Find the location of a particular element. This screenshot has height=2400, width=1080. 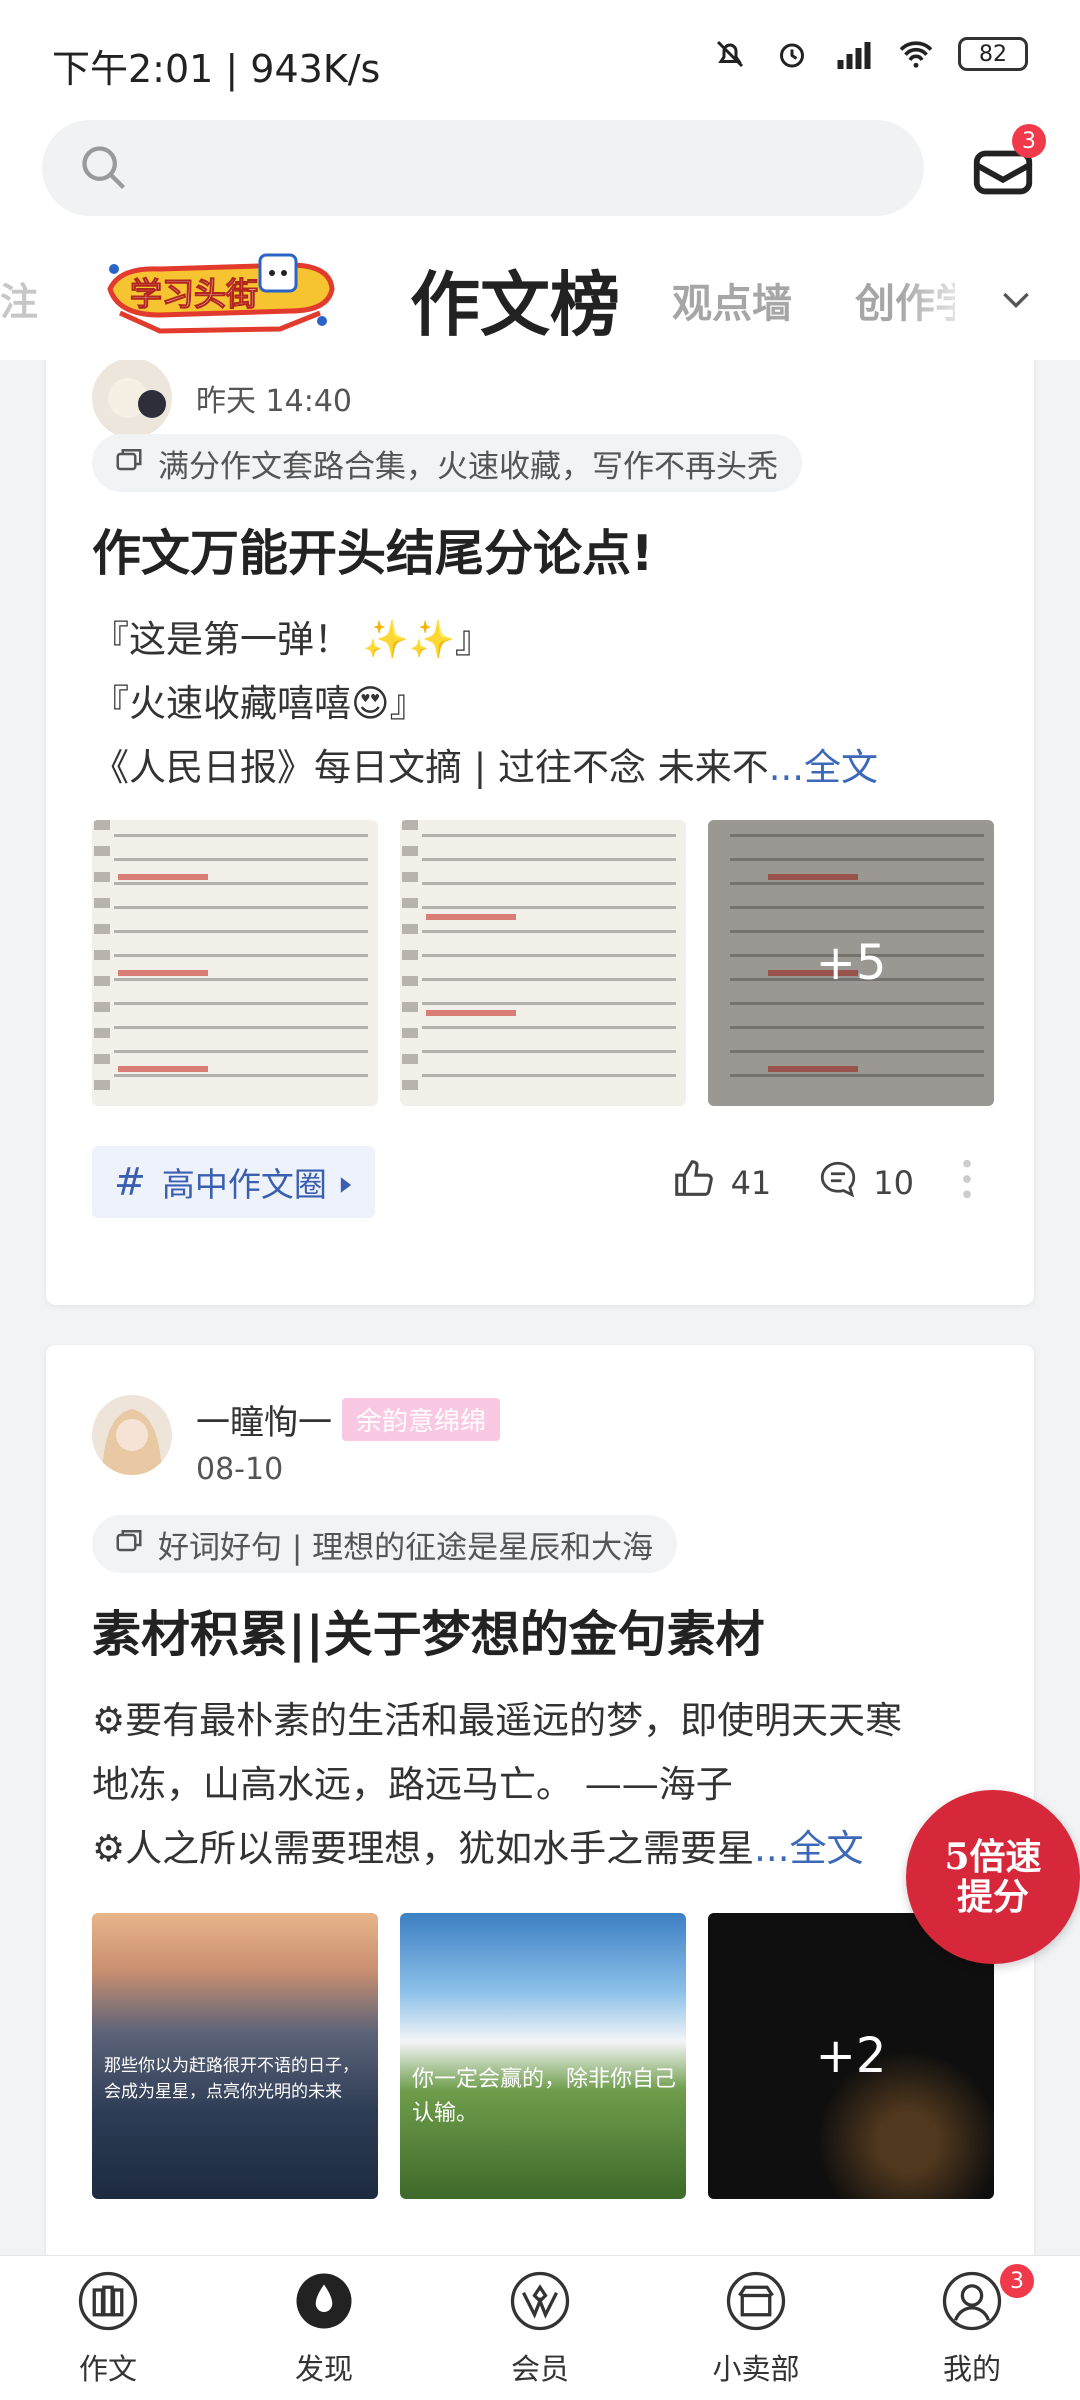

post-title: 作文万能开头结尾分论点! is located at coordinates (372, 549).